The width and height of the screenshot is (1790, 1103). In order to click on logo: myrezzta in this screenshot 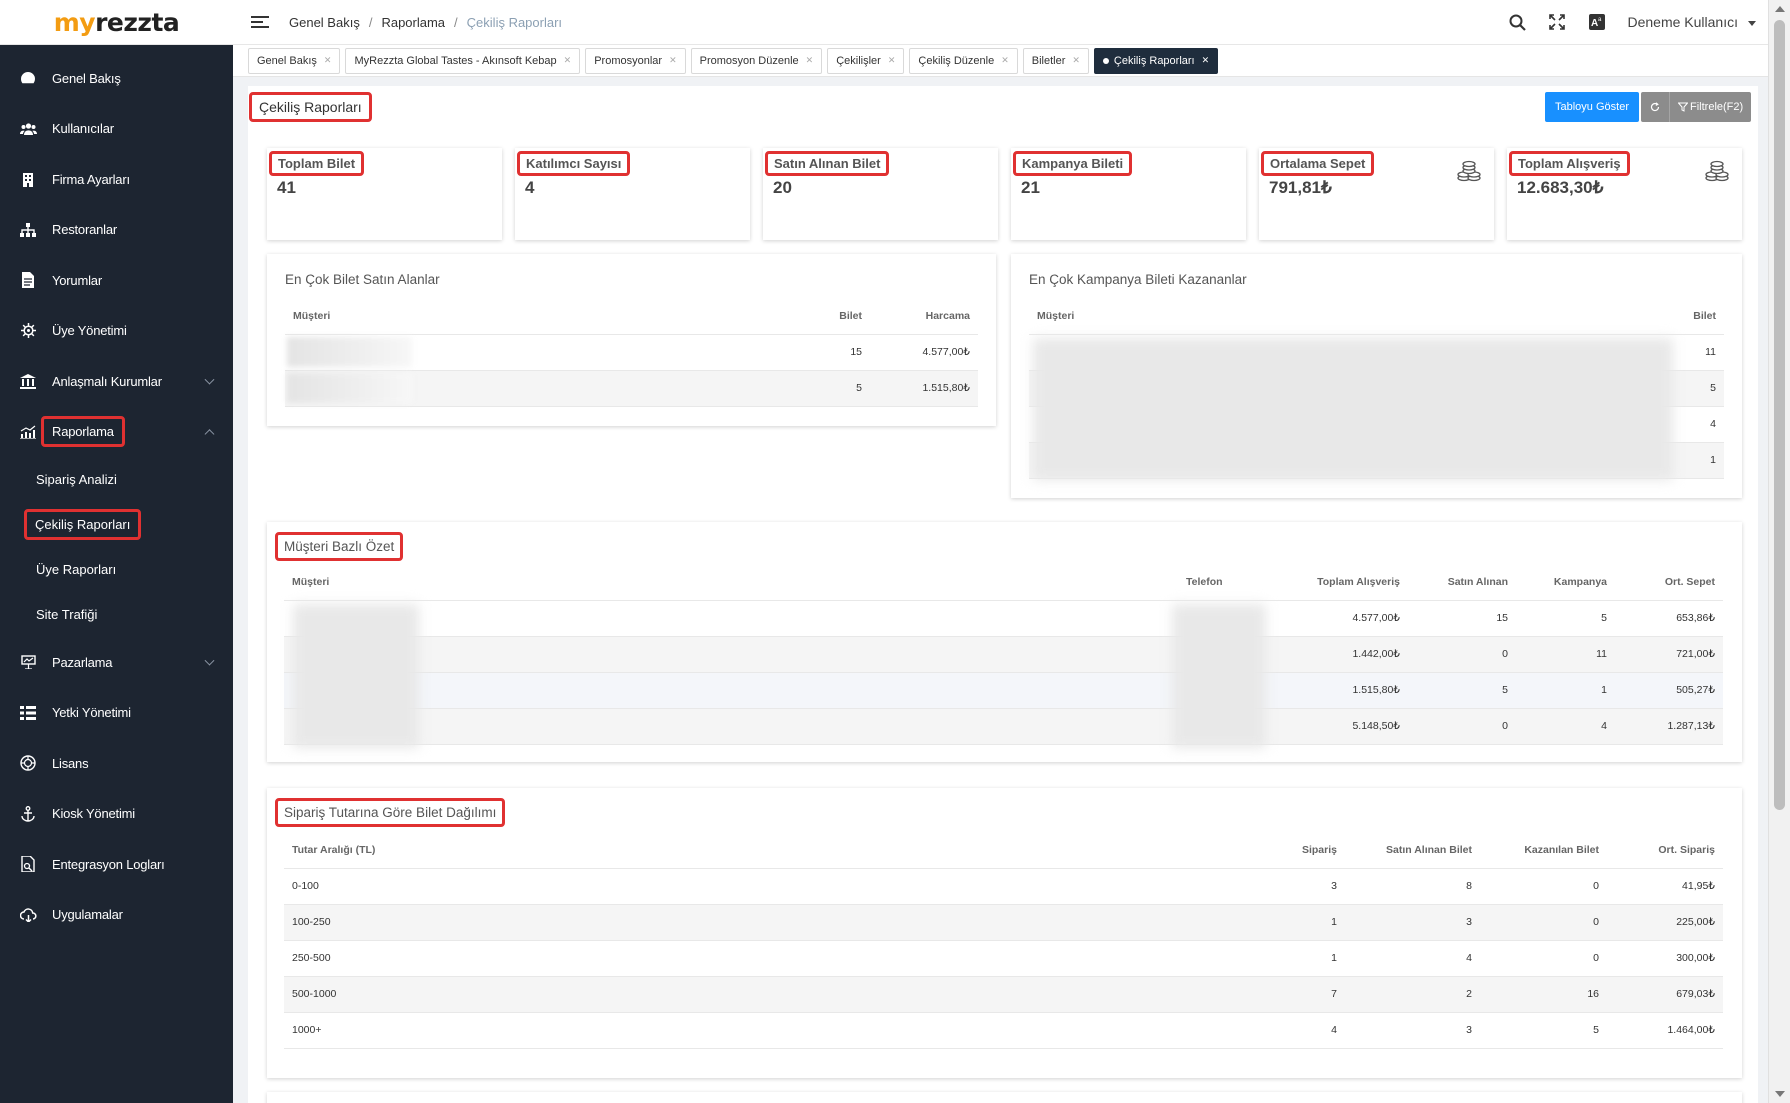, I will do `click(116, 22)`.